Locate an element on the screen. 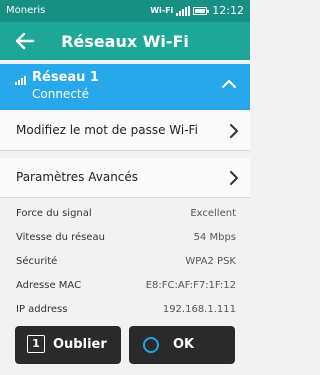  ok-button: OK is located at coordinates (182, 345).